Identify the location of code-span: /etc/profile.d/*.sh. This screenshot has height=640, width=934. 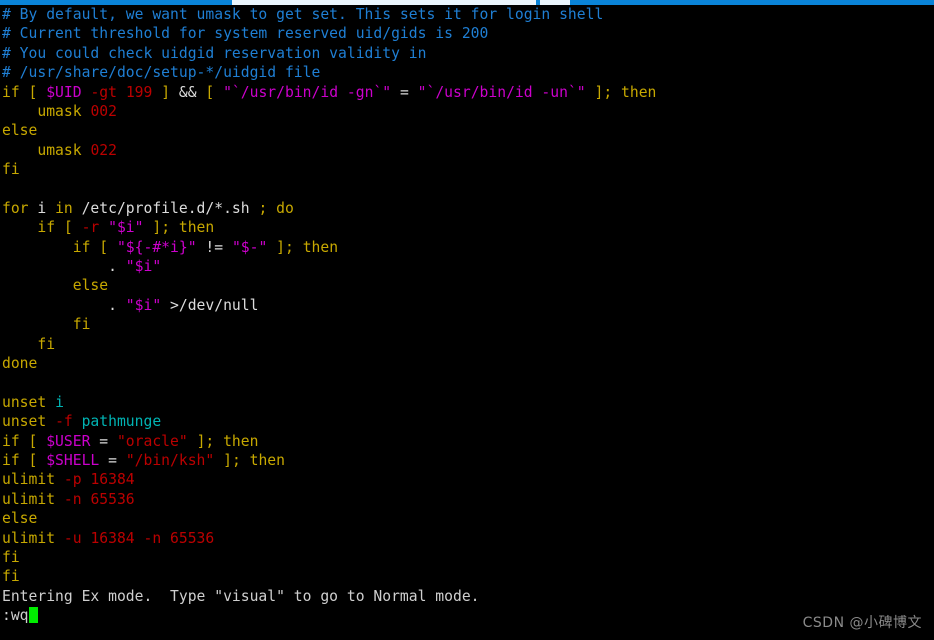
(165, 208).